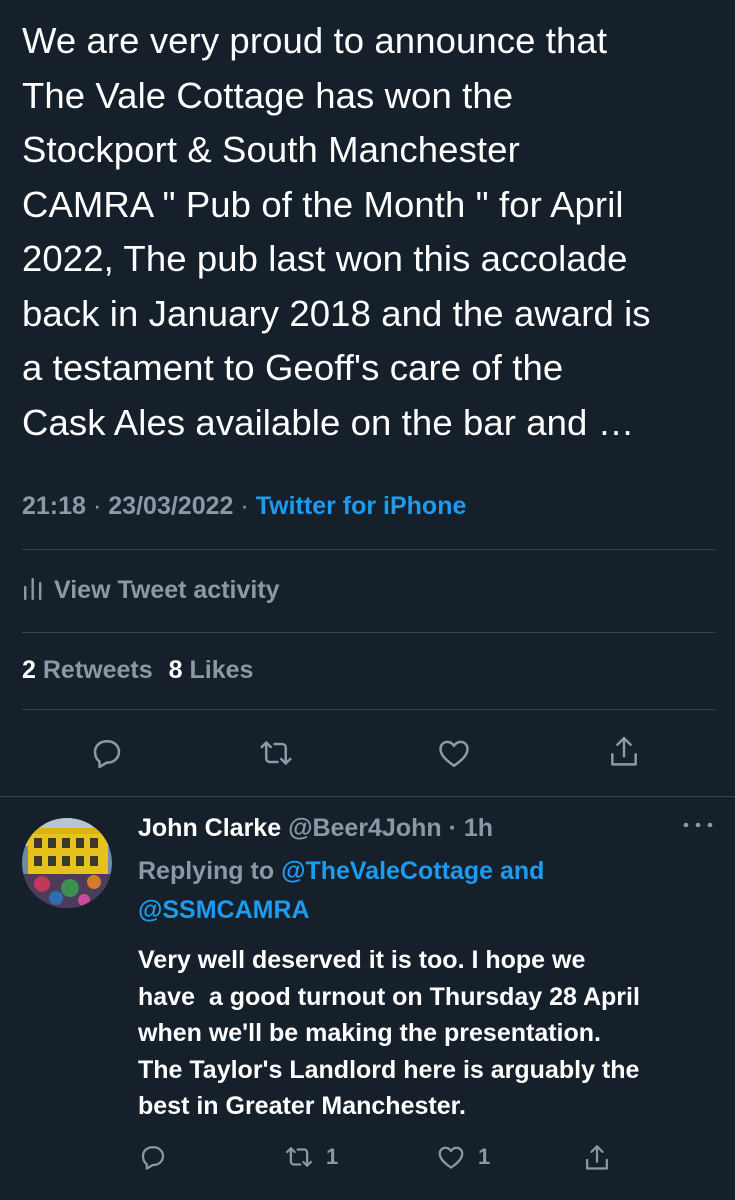 The width and height of the screenshot is (735, 1200). What do you see at coordinates (302, 1106) in the screenshot?
I see `reply-text-line: best in Greater Manchester.` at bounding box center [302, 1106].